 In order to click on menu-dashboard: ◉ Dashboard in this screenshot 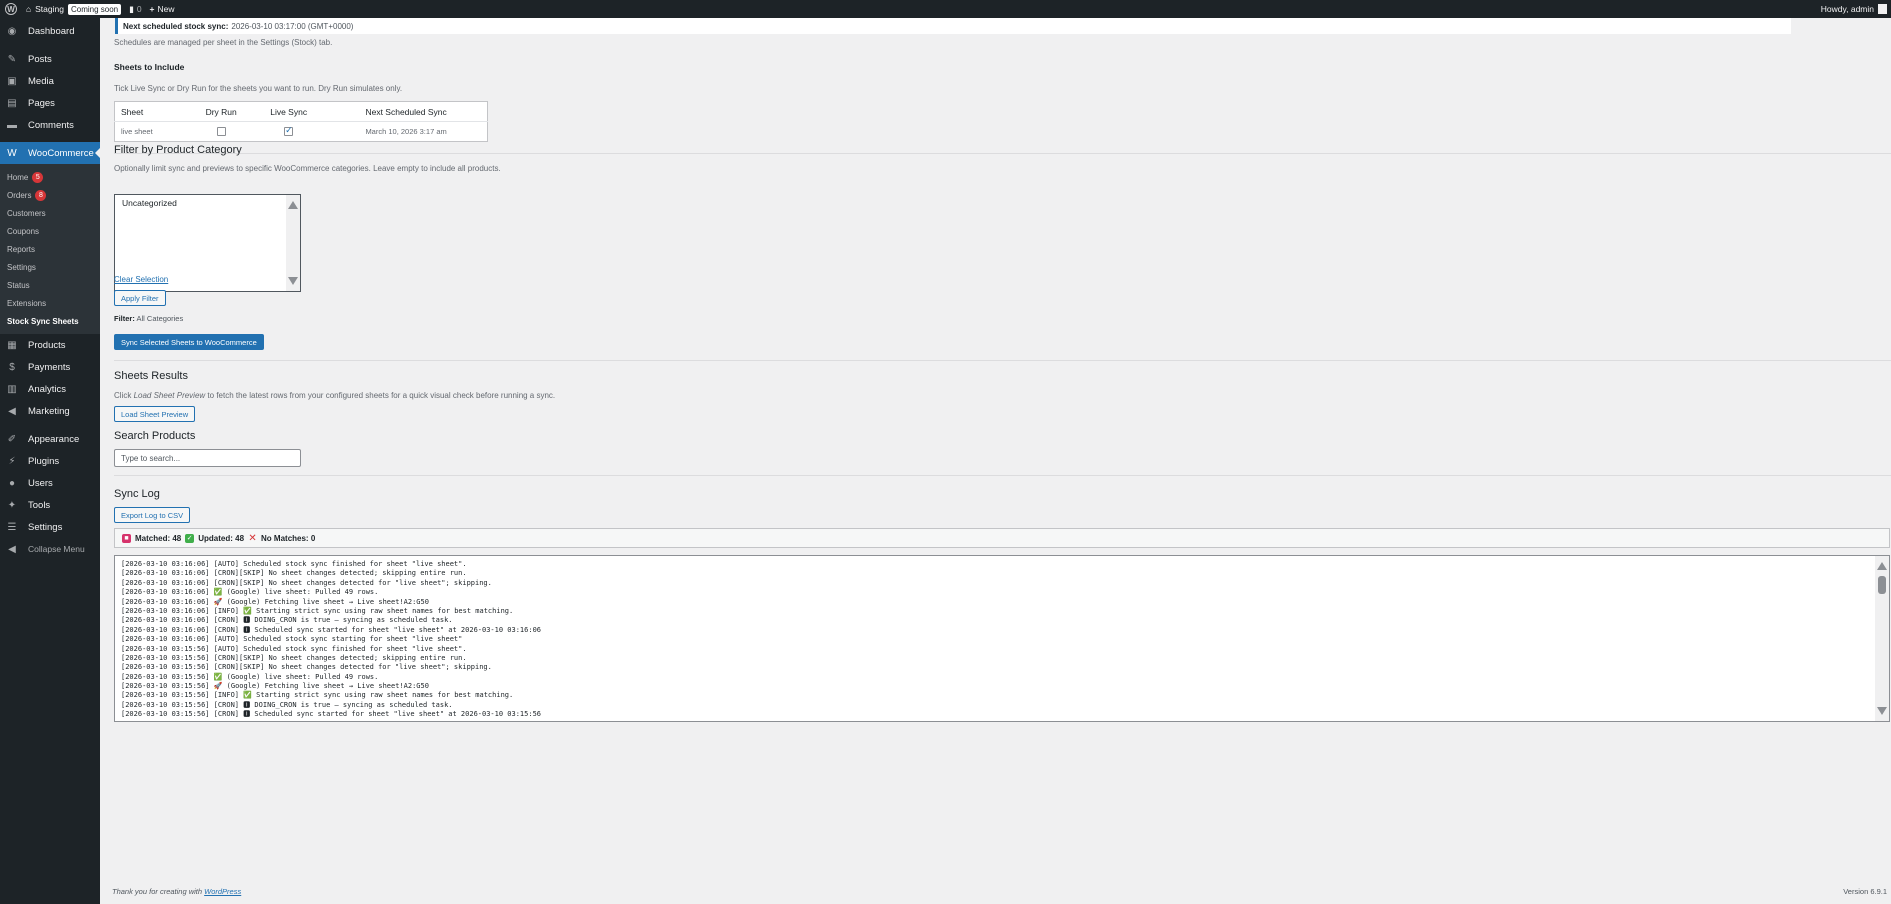, I will do `click(50, 31)`.